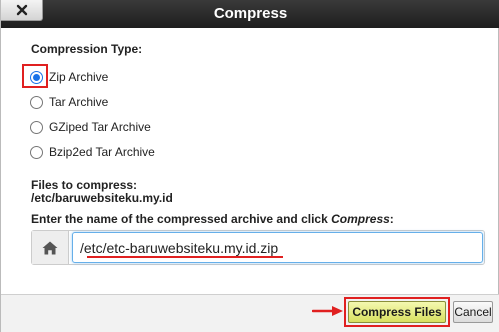  What do you see at coordinates (397, 312) in the screenshot?
I see `compress-files-button: Compress Files` at bounding box center [397, 312].